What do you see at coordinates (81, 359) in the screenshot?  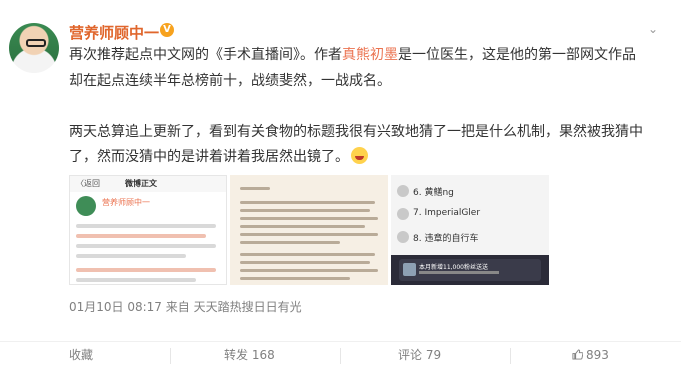 I see `favorite-button: 收藏` at bounding box center [81, 359].